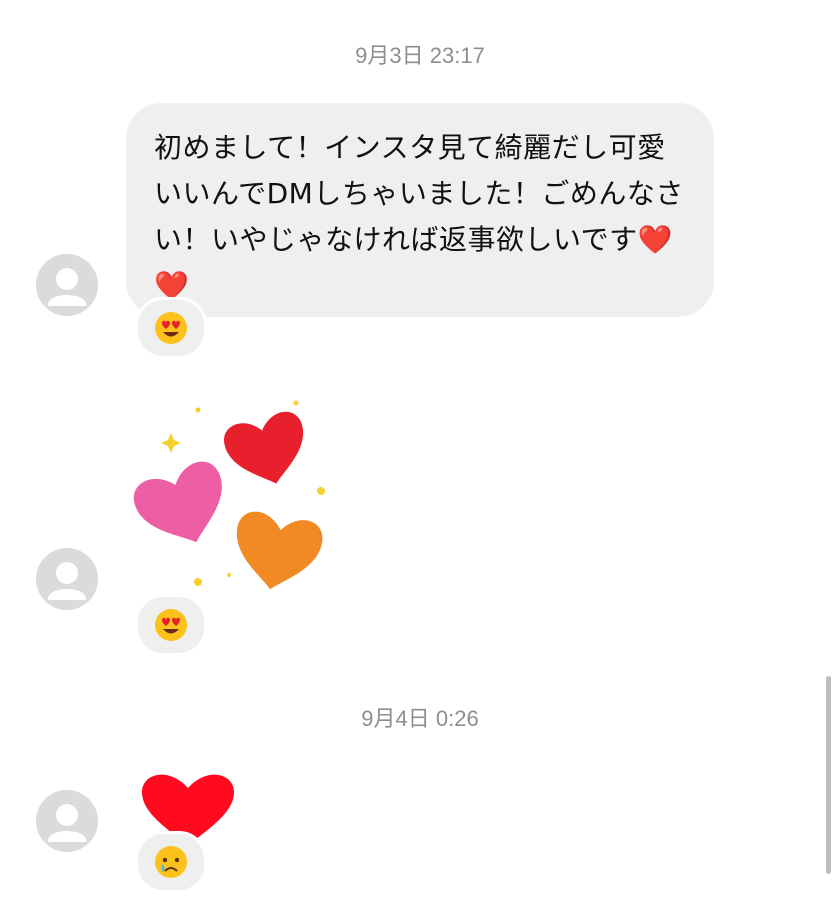 The width and height of the screenshot is (840, 909). Describe the element at coordinates (420, 718) in the screenshot. I see `timestamp: 9月4日 0:26` at that location.